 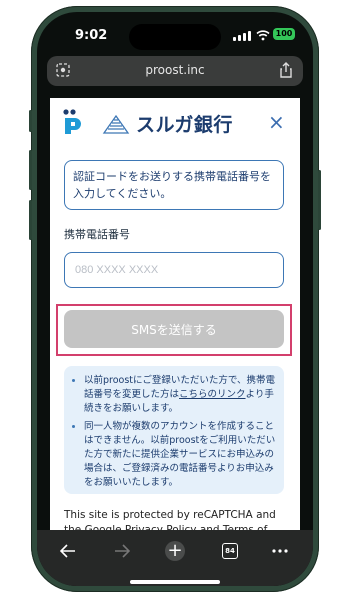 I want to click on browser-toolbar: + 84, so click(x=175, y=558).